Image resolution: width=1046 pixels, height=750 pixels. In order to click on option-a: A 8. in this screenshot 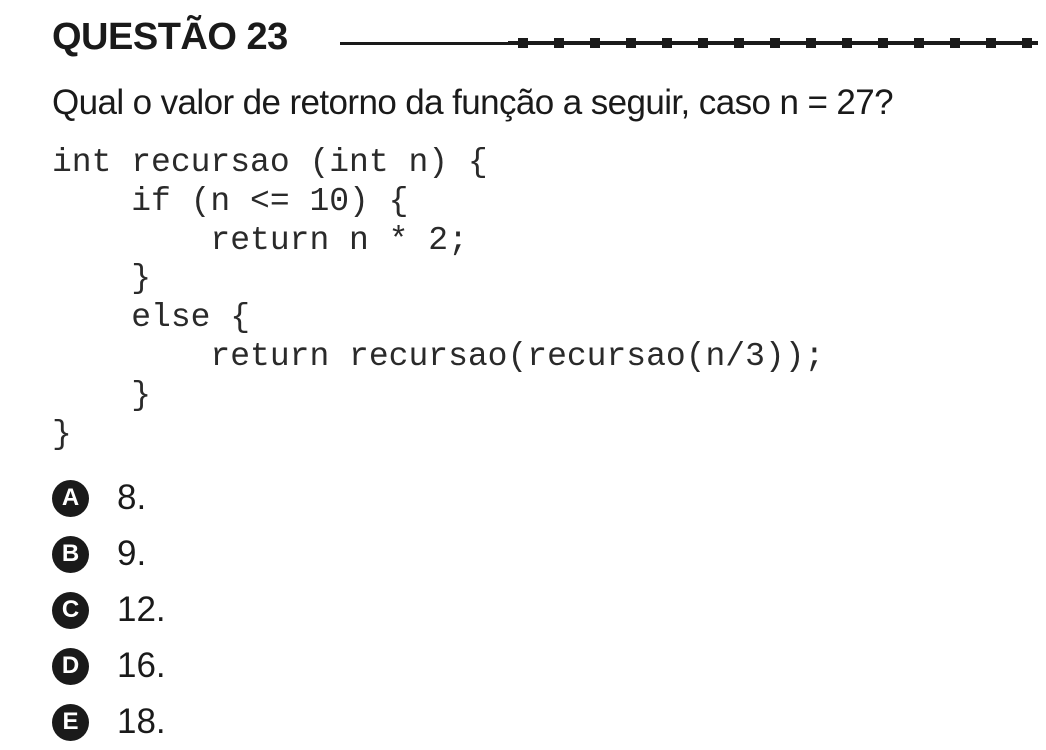, I will do `click(109, 498)`.